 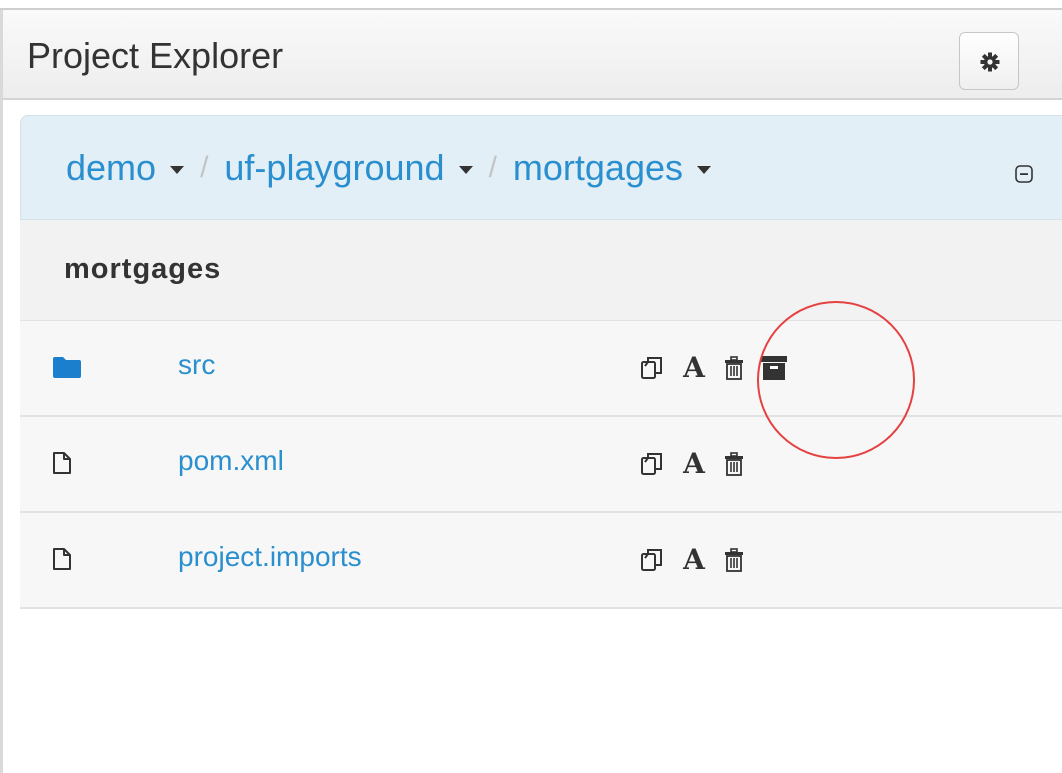 I want to click on folder-header: mortgages, so click(x=541, y=270).